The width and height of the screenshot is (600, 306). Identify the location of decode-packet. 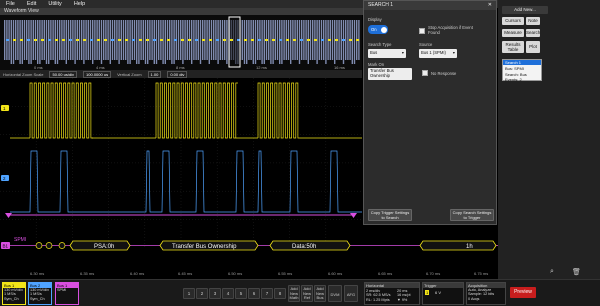
(458, 245).